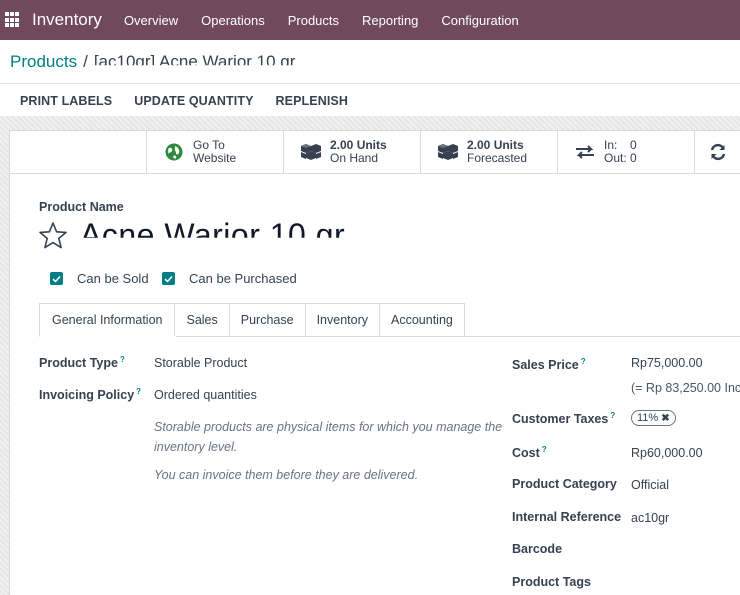 The image size is (740, 595). I want to click on product-name-label: Product Name, so click(81, 207).